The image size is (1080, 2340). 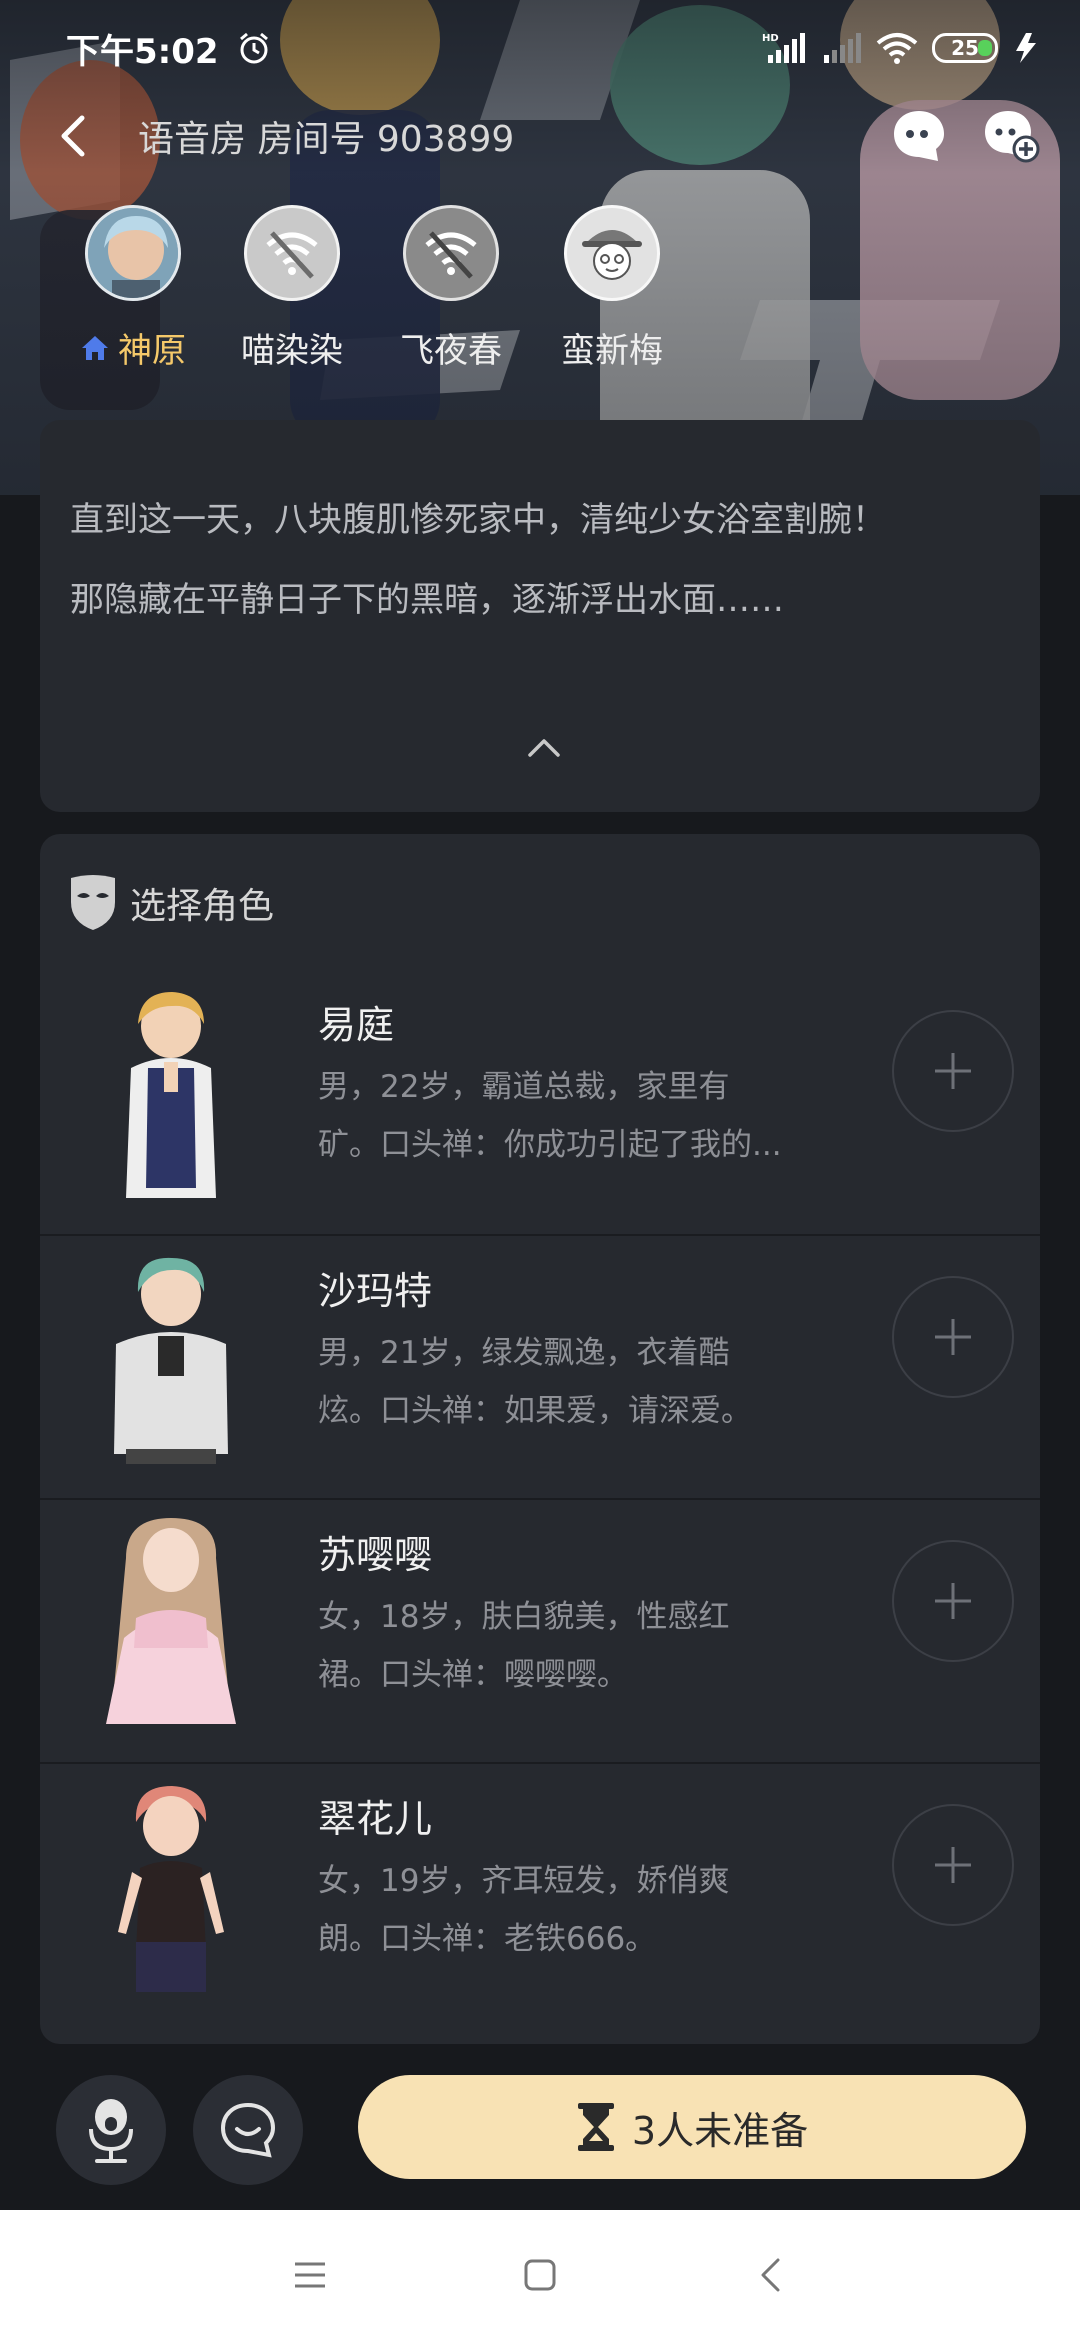 I want to click on player-name: 神原, so click(x=152, y=351).